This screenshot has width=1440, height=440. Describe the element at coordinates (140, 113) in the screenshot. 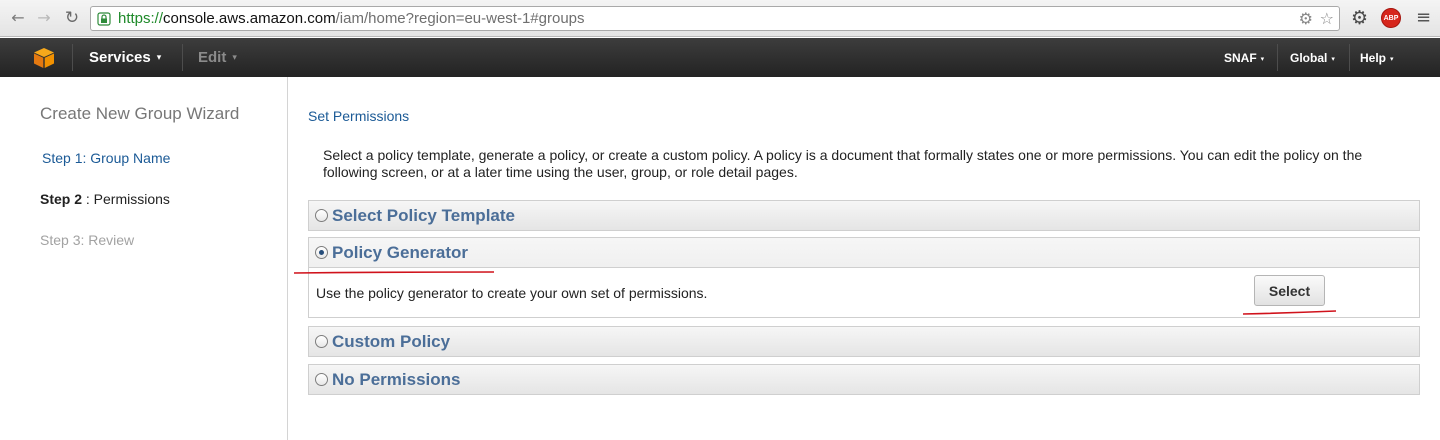

I see `wizard-title: Create New Group Wizard` at that location.